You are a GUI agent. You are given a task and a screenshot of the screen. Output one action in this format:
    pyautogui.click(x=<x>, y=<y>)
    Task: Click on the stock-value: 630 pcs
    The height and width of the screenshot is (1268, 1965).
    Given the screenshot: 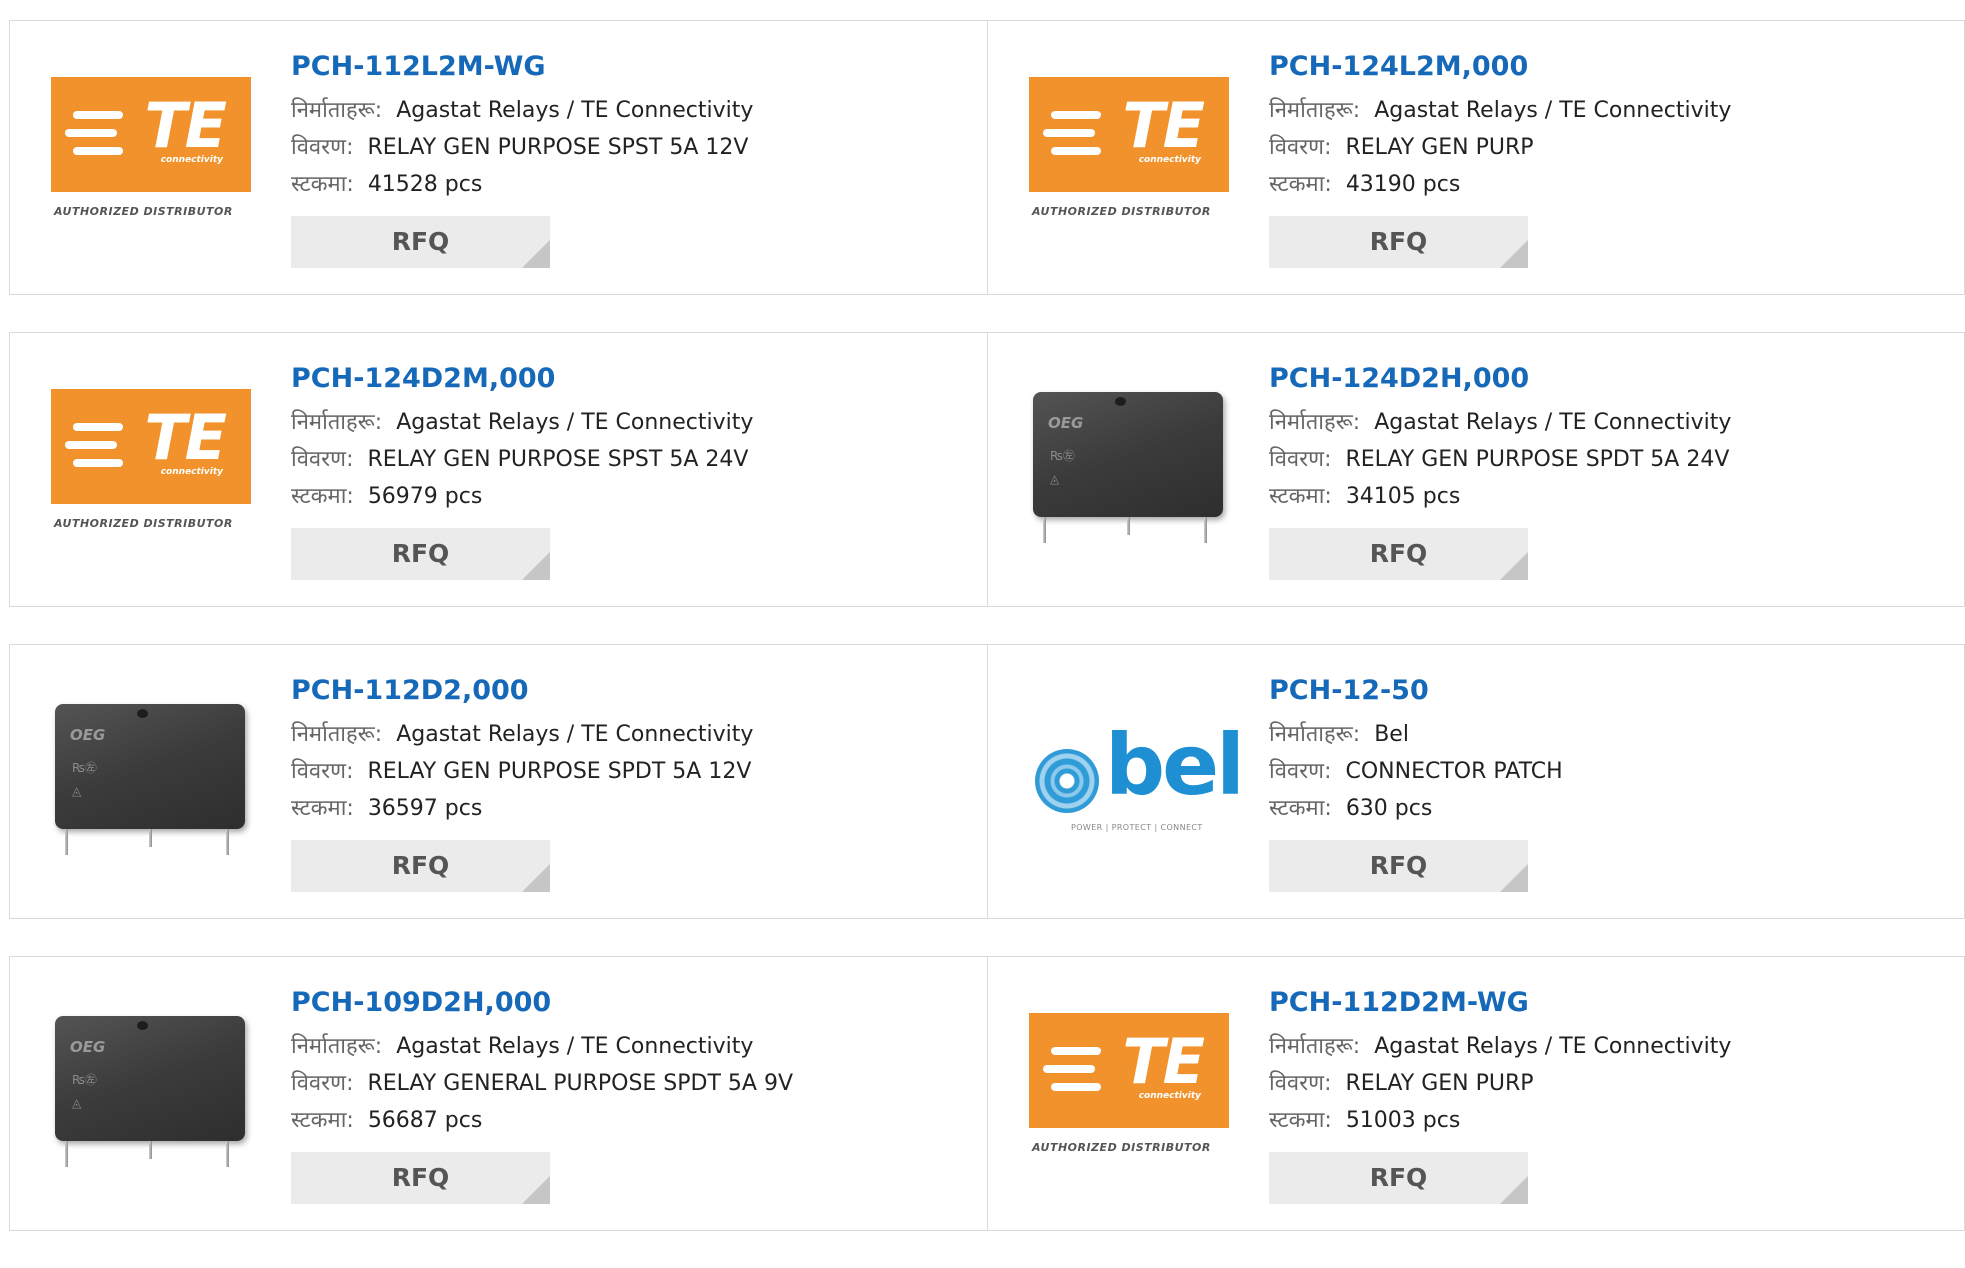 What is the action you would take?
    pyautogui.click(x=1389, y=808)
    